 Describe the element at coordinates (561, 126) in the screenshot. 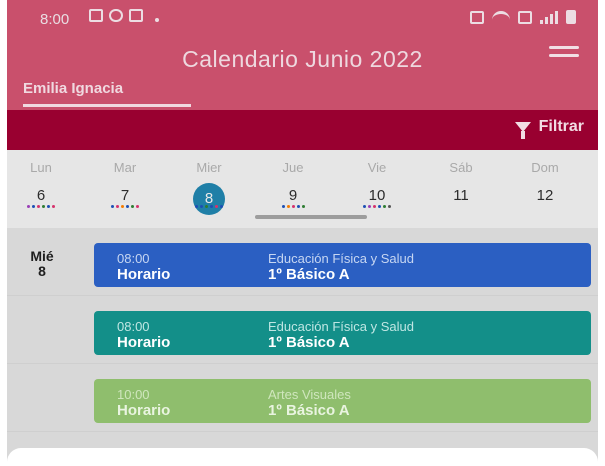

I see `filter-label: Filtrar` at that location.